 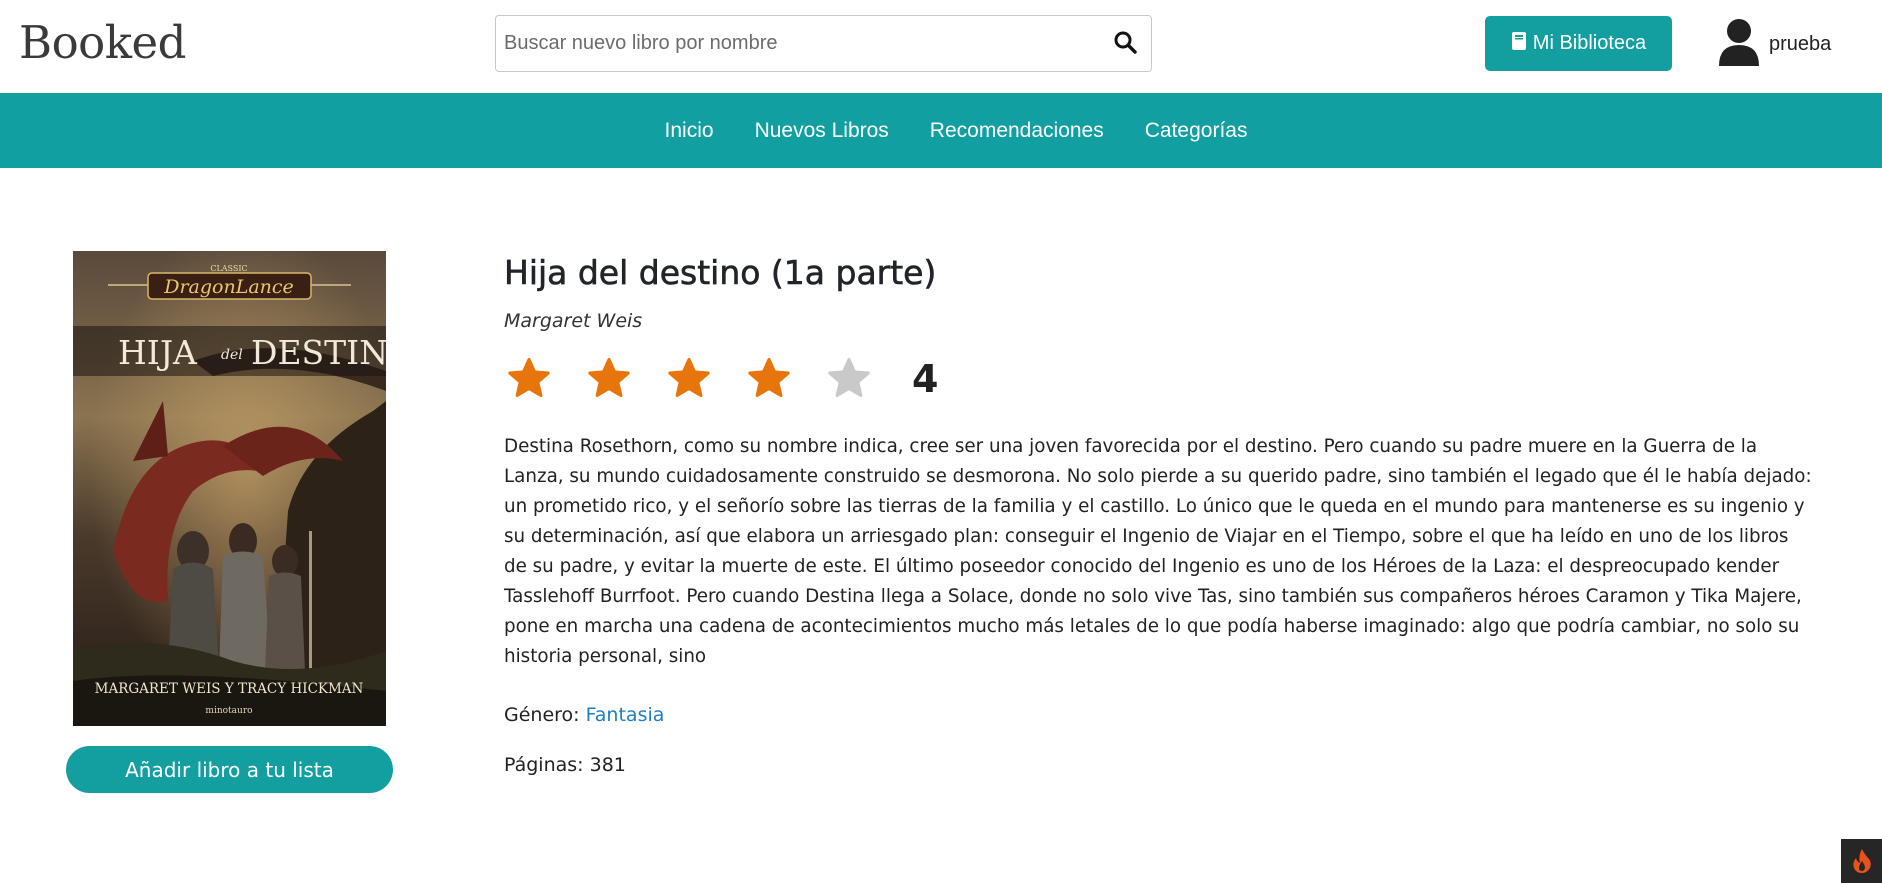 What do you see at coordinates (722, 379) in the screenshot?
I see `rating-stars: 4` at bounding box center [722, 379].